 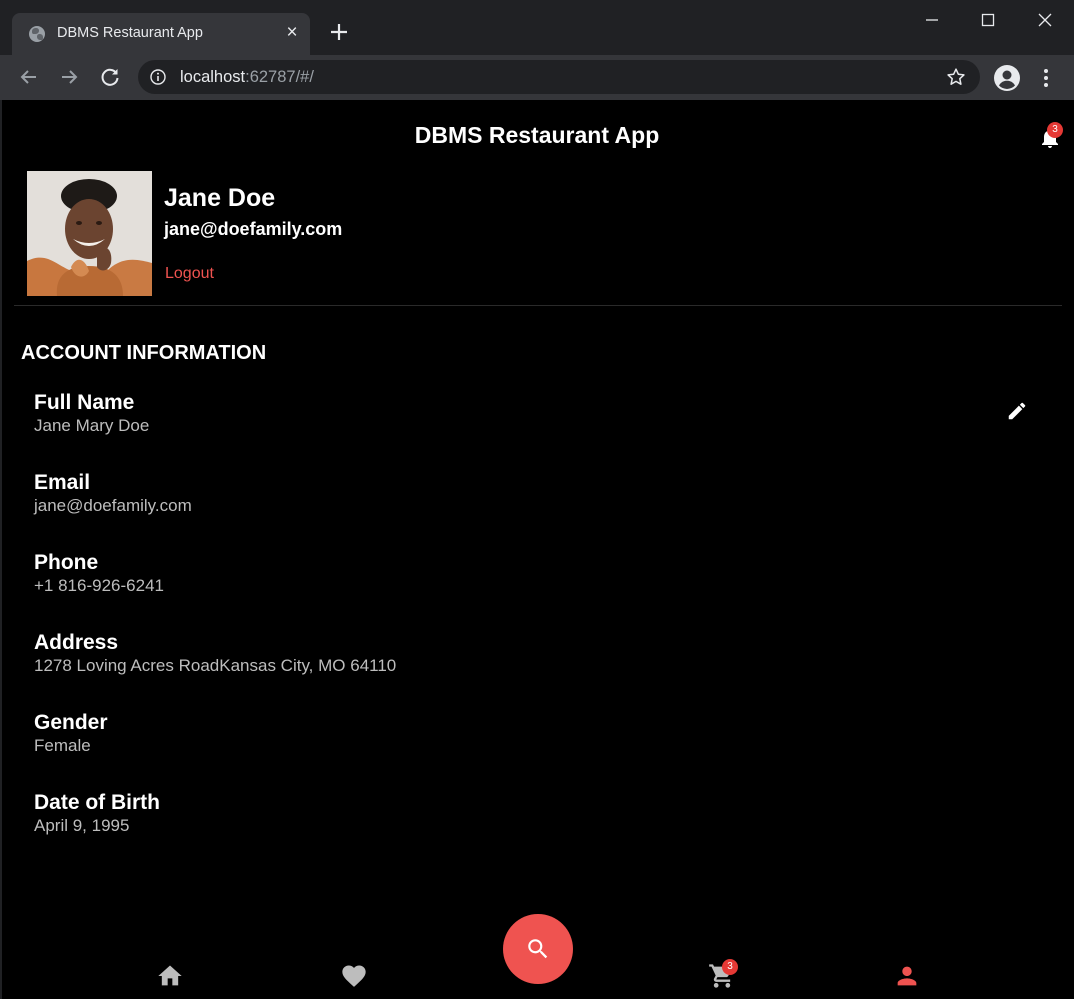 I want to click on browser-toolbar: localhost:62787/#/, so click(x=537, y=77).